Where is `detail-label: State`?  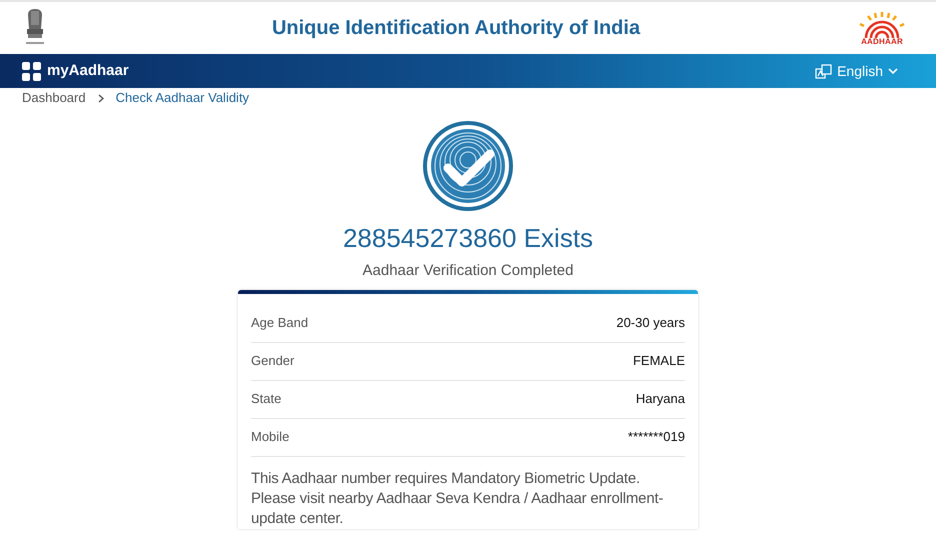 detail-label: State is located at coordinates (266, 399).